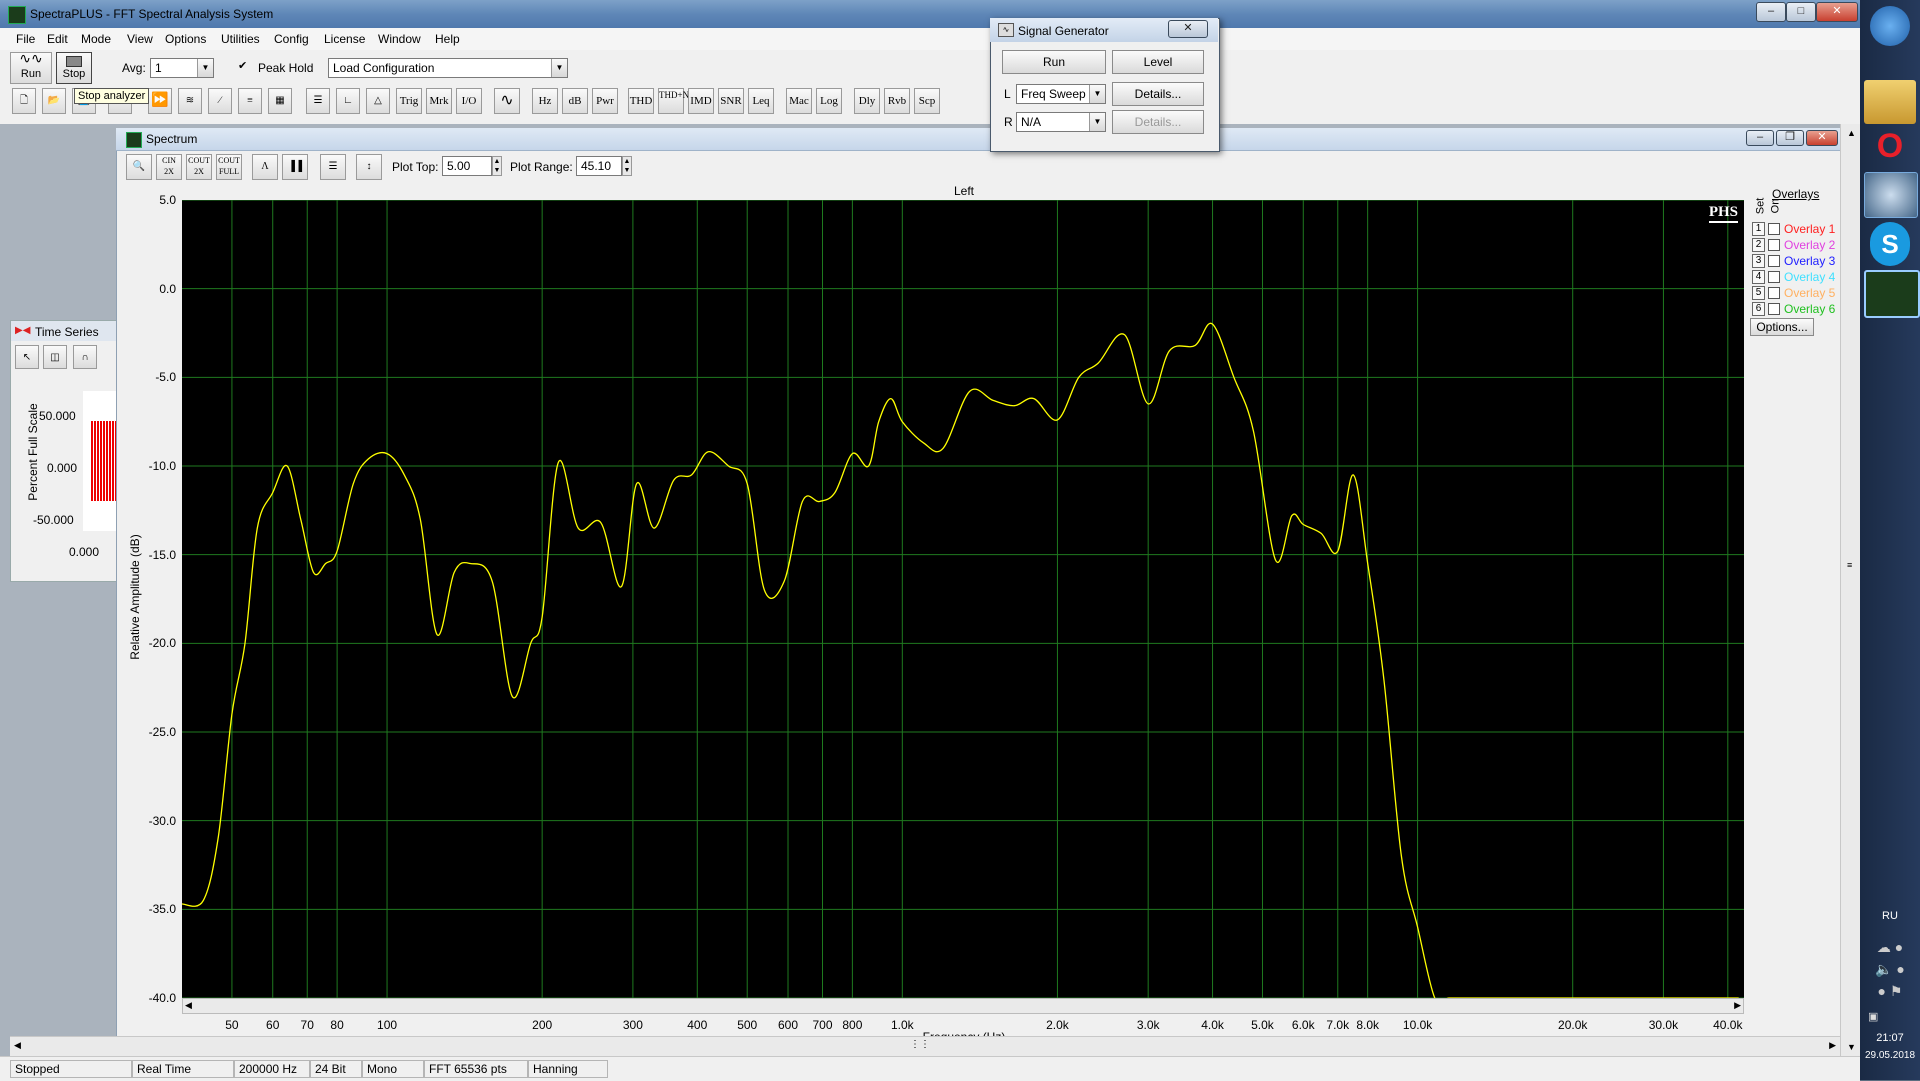 This screenshot has height=1081, width=1920. What do you see at coordinates (348, 101) in the screenshot?
I see `axis-icon: ∟` at bounding box center [348, 101].